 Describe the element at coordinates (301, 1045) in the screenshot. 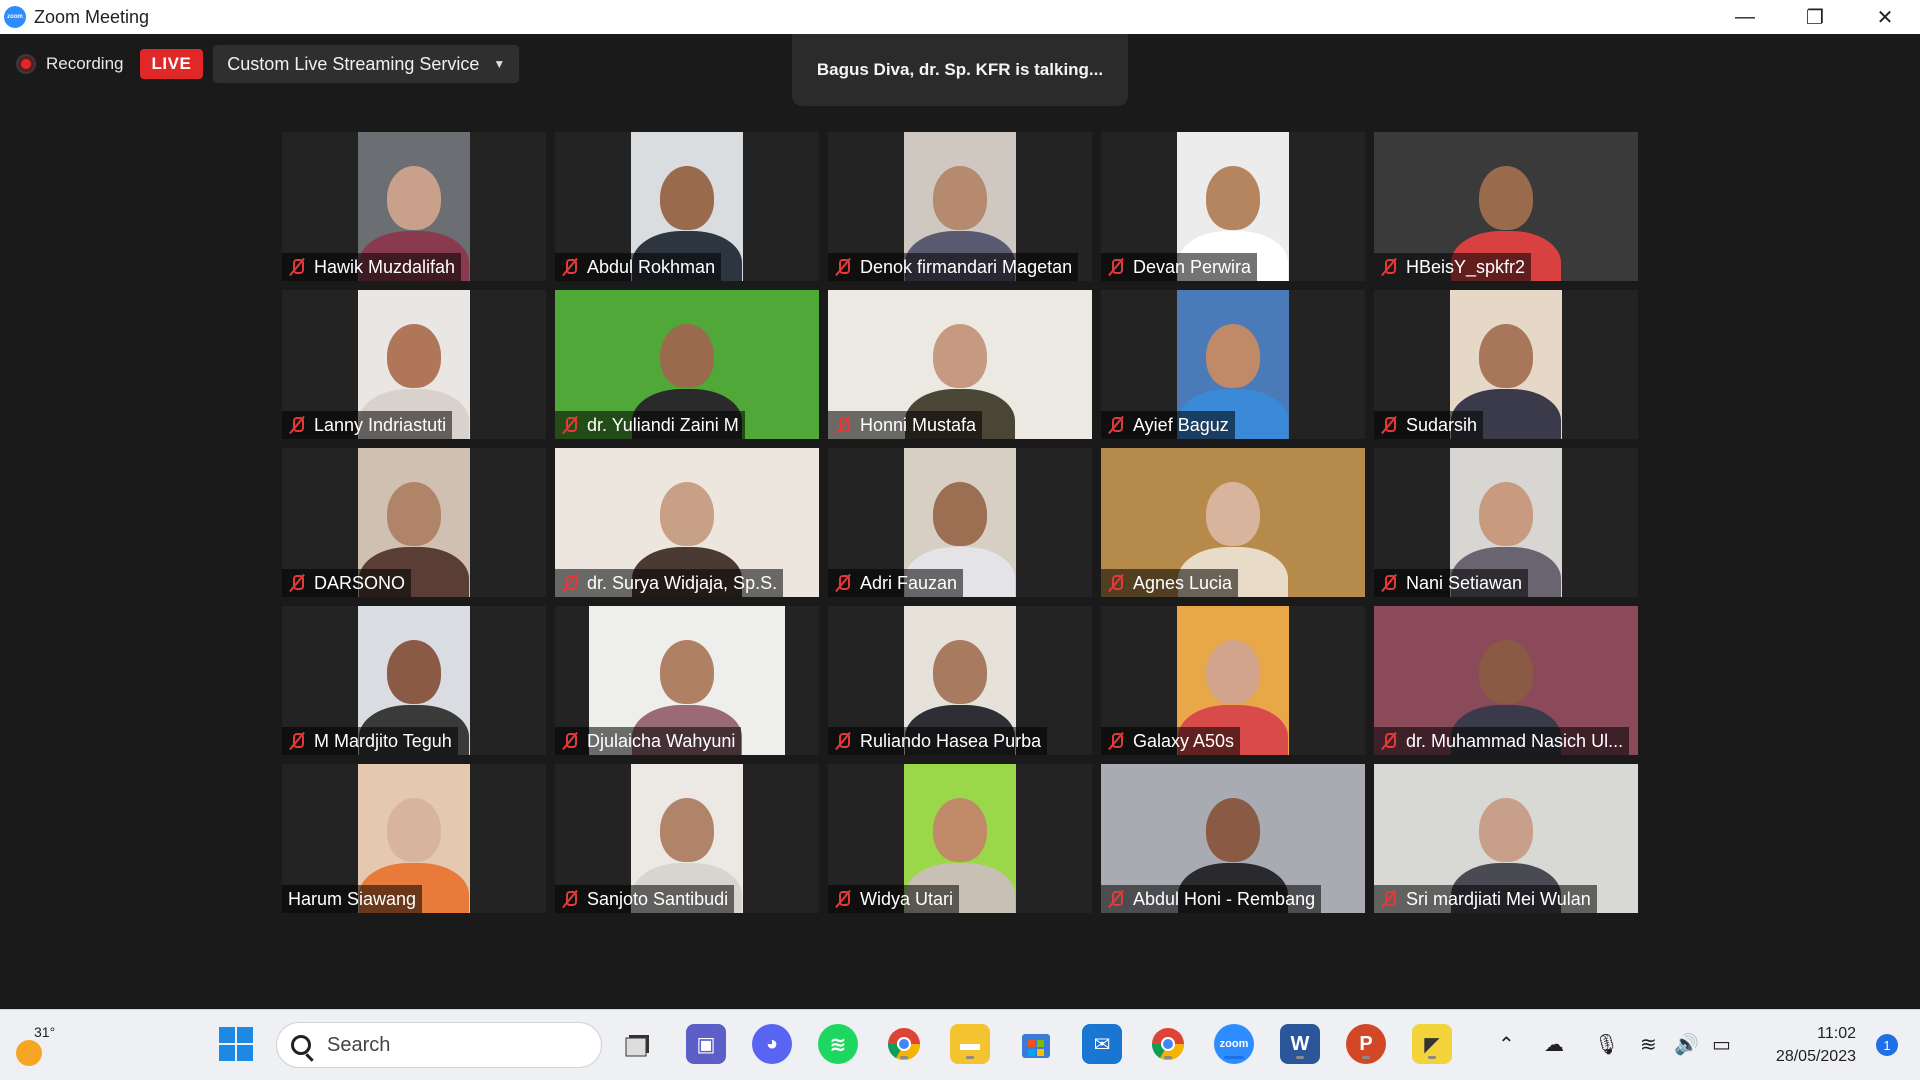

I see `search-icon` at that location.